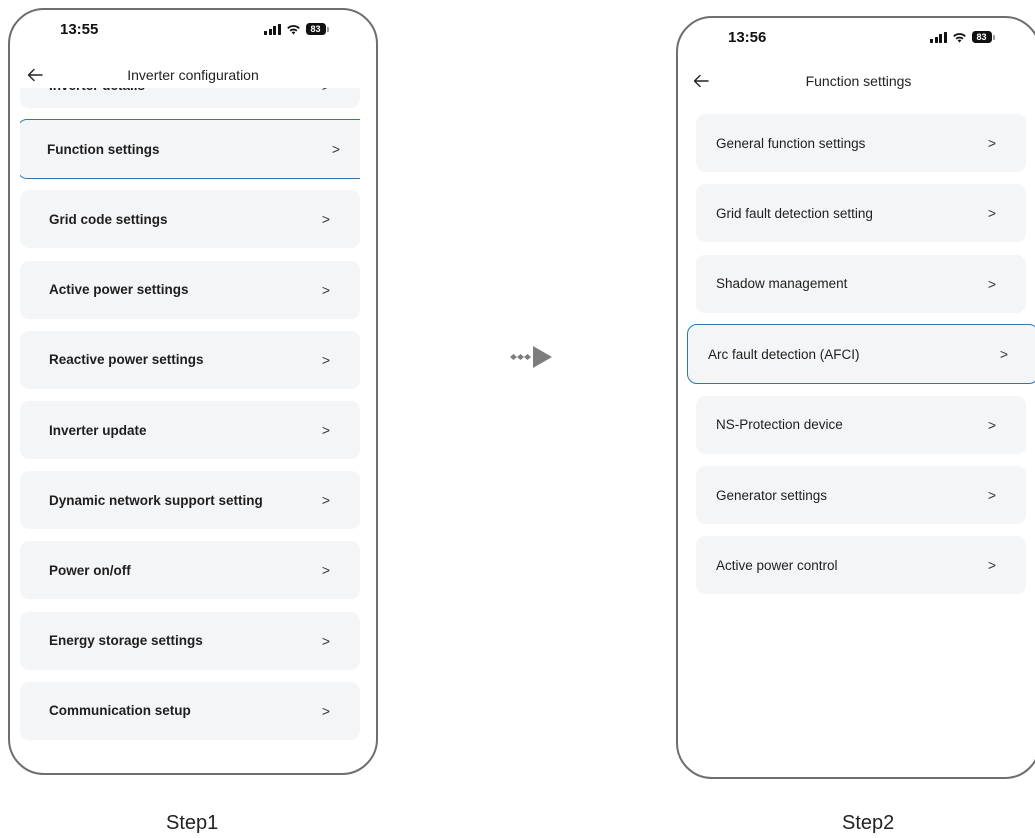 The height and width of the screenshot is (838, 1035). Describe the element at coordinates (190, 149) in the screenshot. I see `menu-item-function-settings: Function settings >` at that location.